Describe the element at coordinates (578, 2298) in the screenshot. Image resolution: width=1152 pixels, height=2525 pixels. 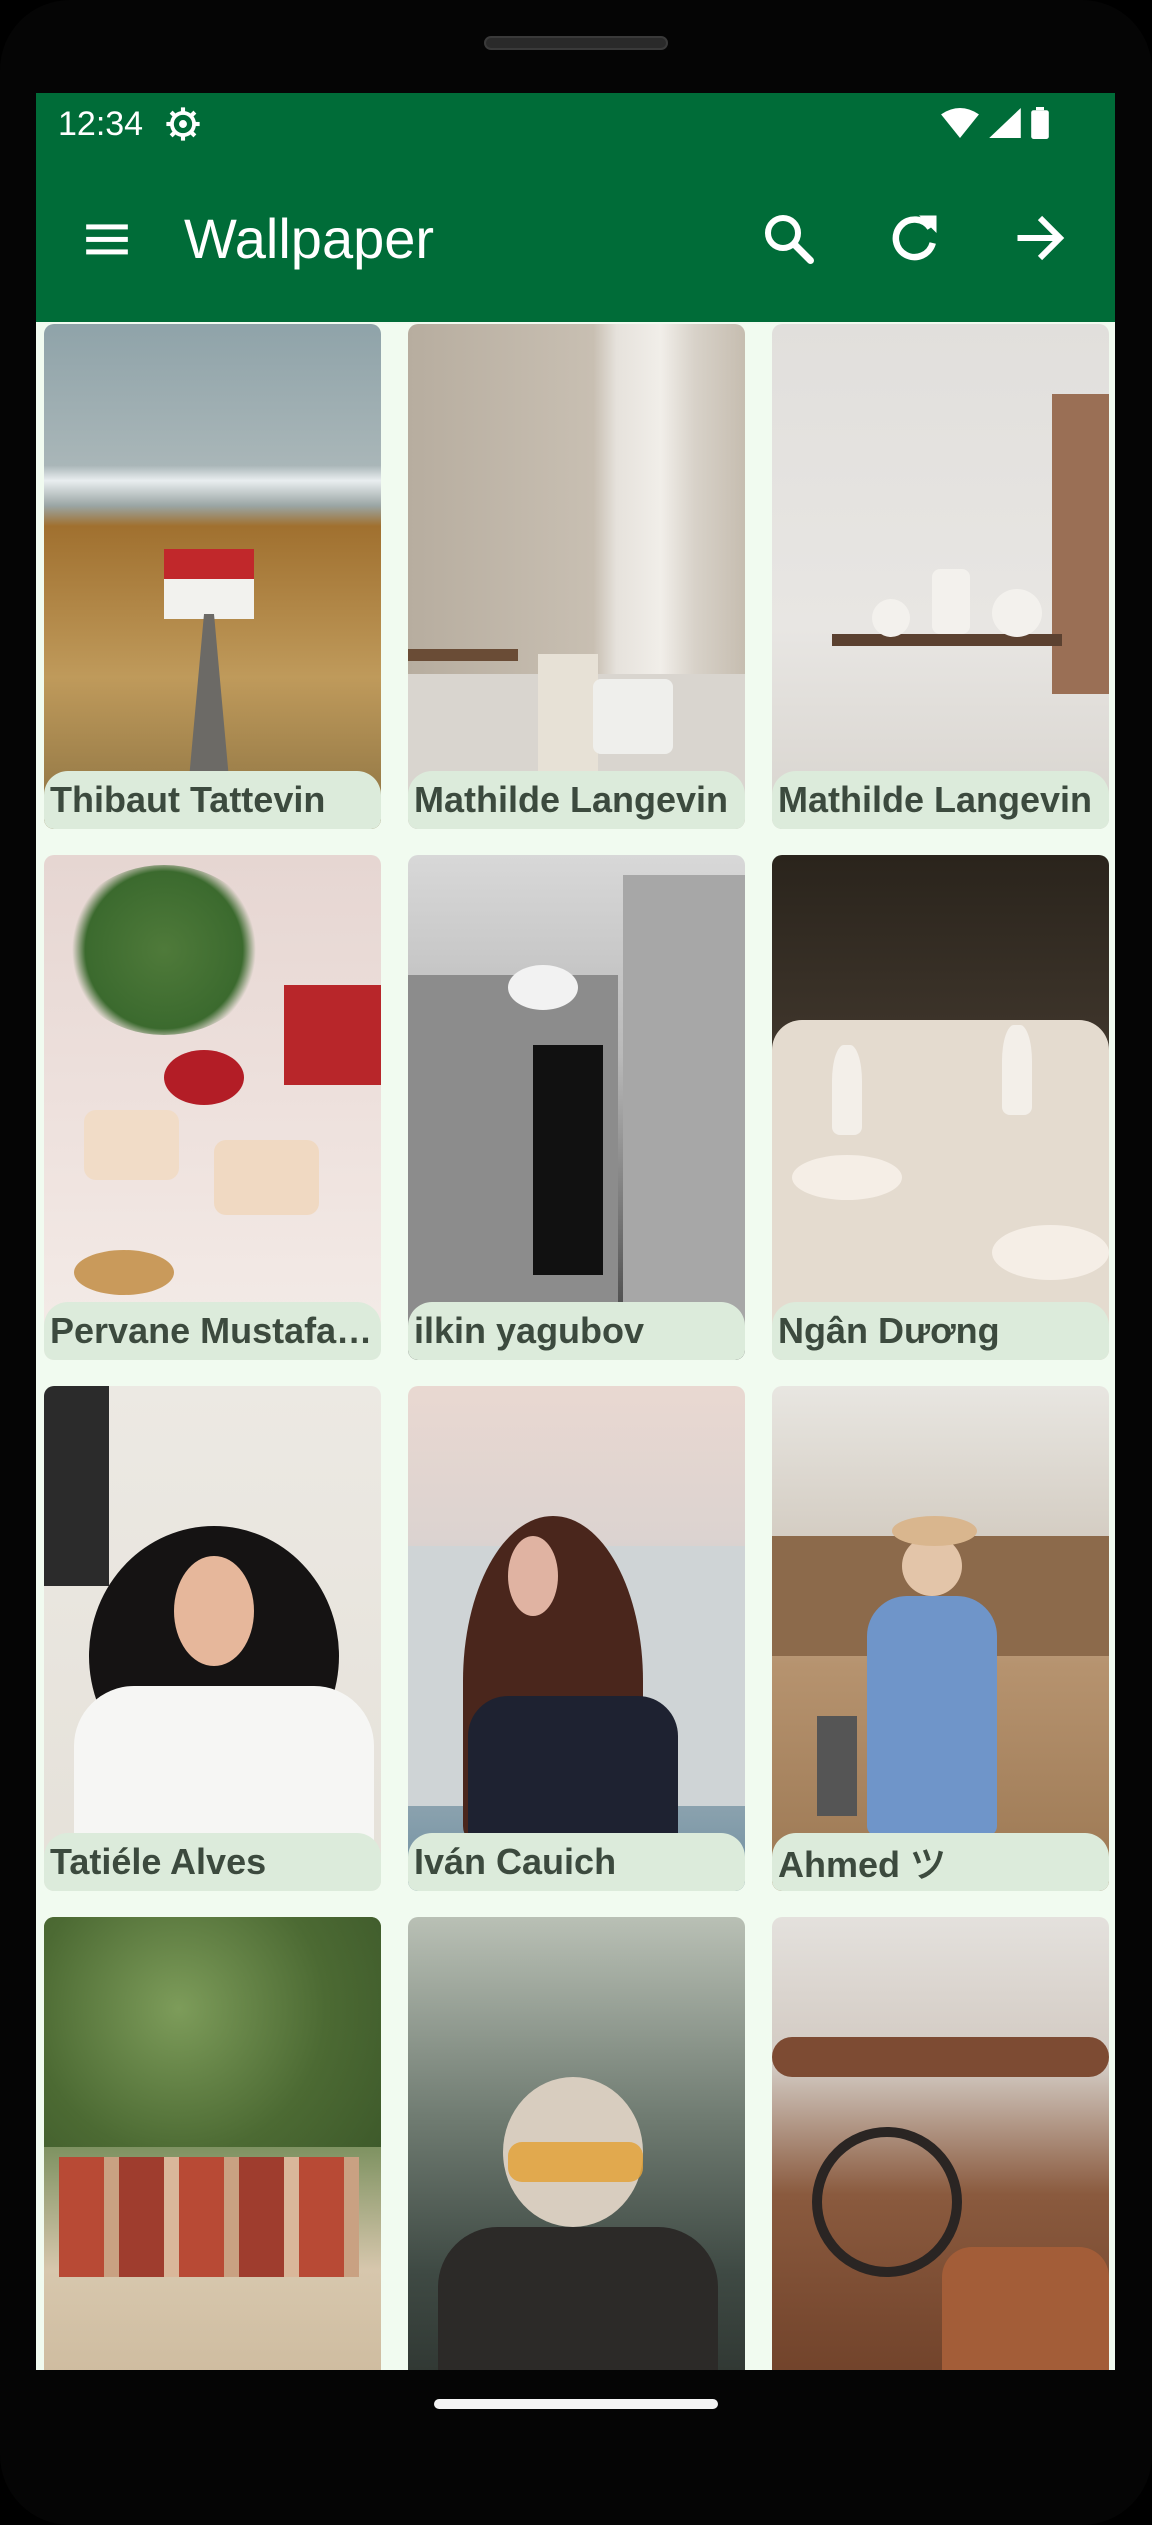
I see `sweater` at that location.